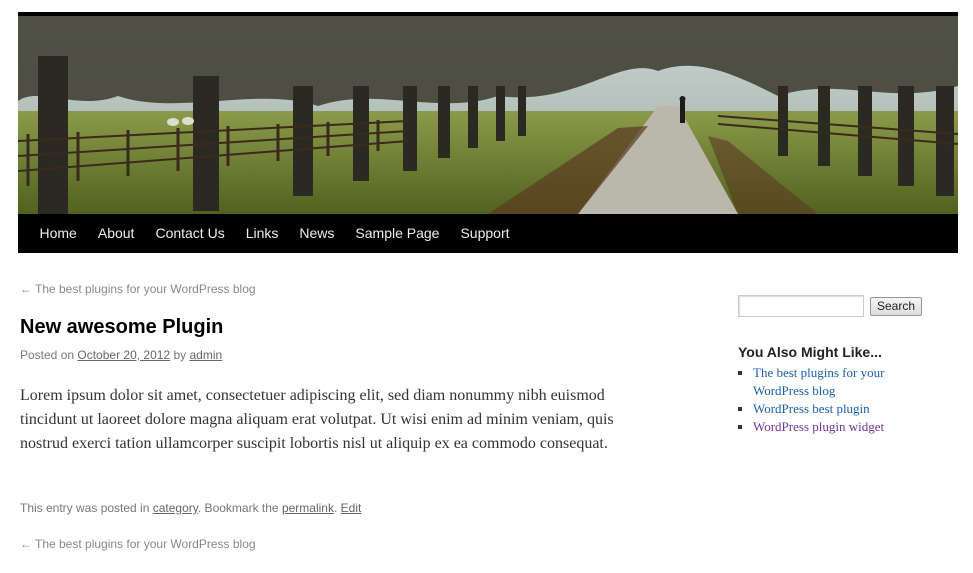 The height and width of the screenshot is (573, 973). What do you see at coordinates (238, 508) in the screenshot?
I see `bookmark-label: . Bookmark the` at bounding box center [238, 508].